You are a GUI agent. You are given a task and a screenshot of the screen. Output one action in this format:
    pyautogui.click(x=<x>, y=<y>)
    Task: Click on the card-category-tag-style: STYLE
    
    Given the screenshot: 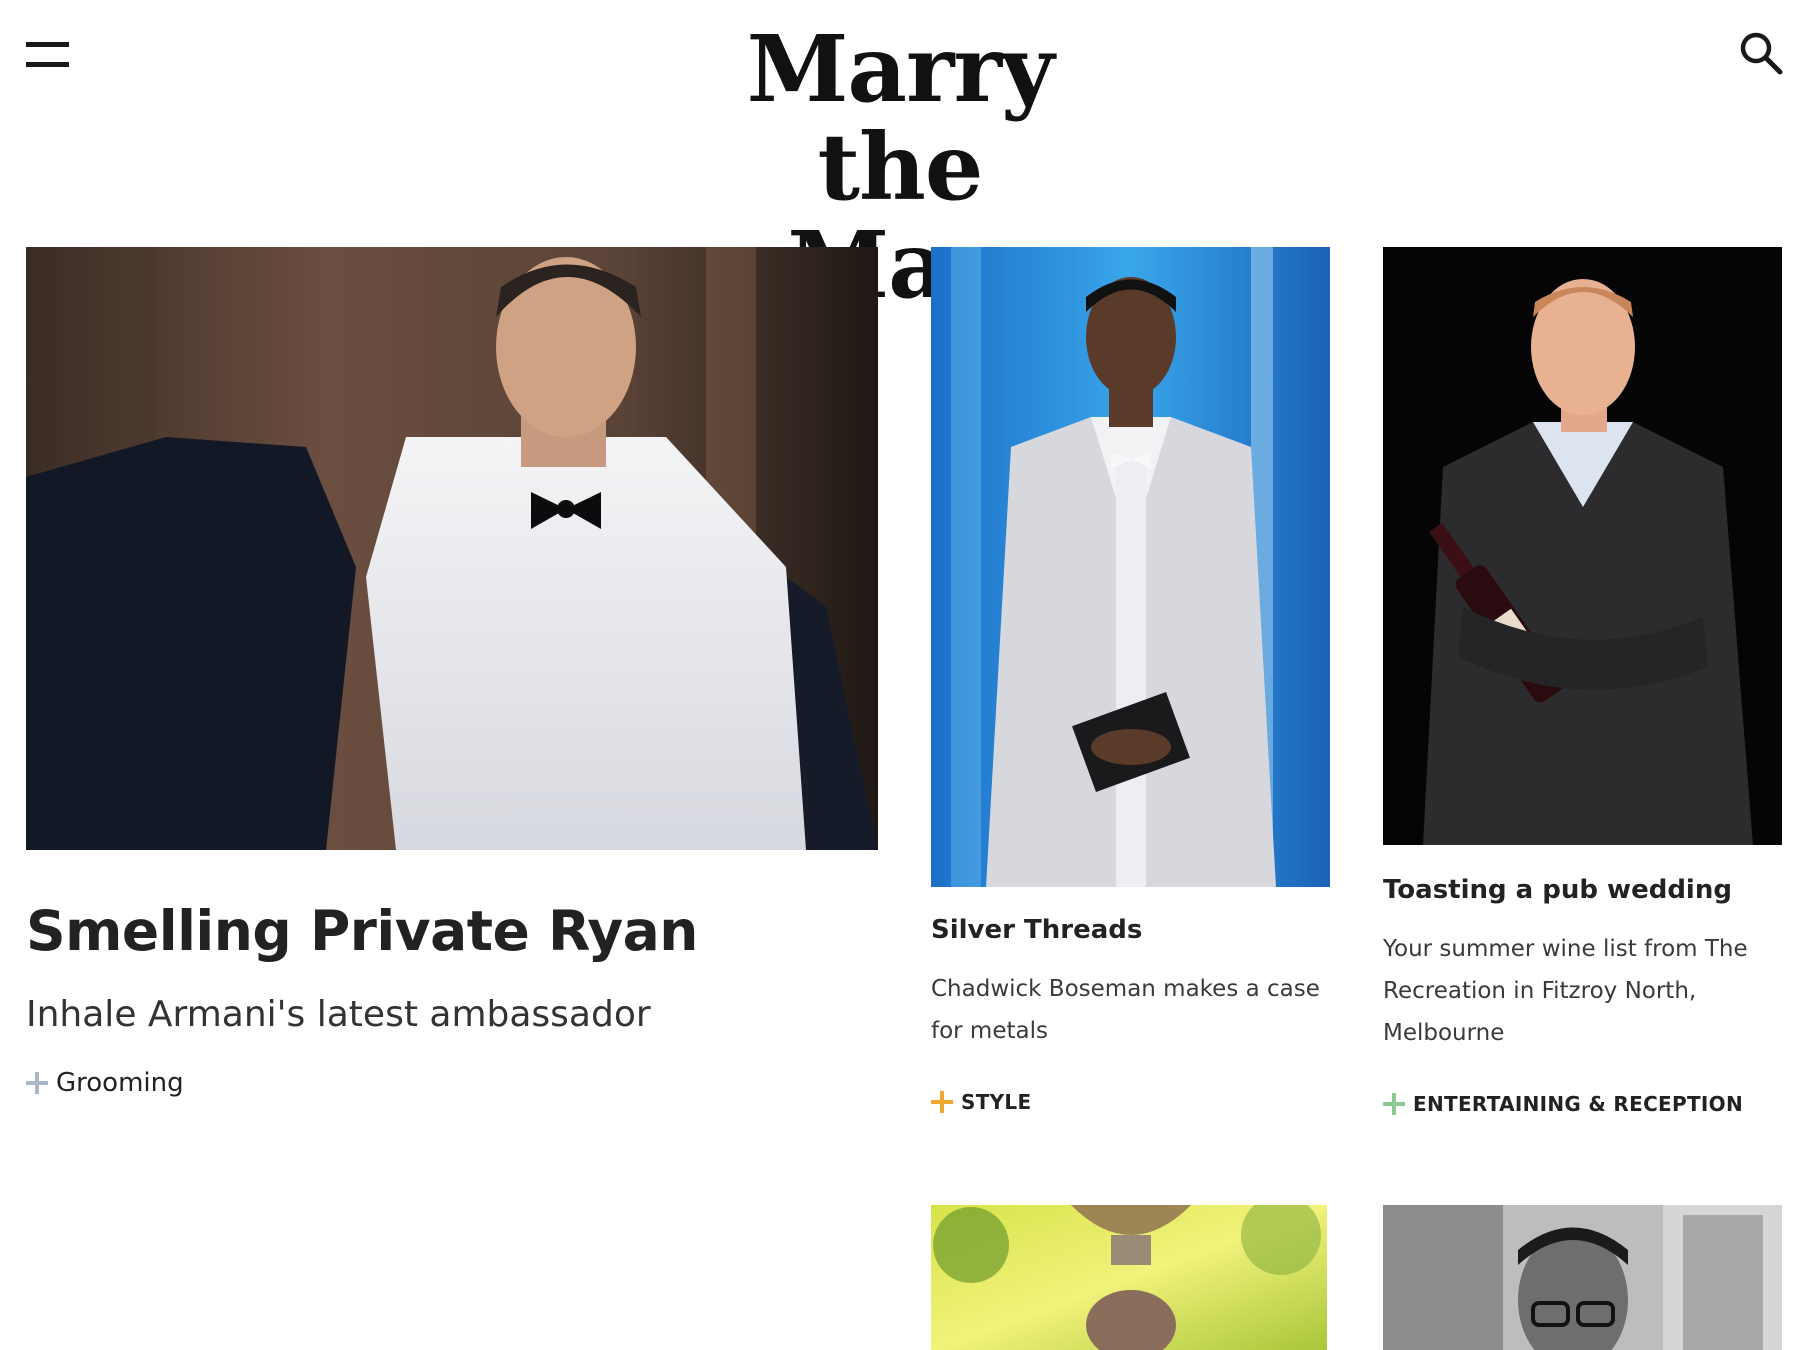 What is the action you would take?
    pyautogui.click(x=981, y=1102)
    